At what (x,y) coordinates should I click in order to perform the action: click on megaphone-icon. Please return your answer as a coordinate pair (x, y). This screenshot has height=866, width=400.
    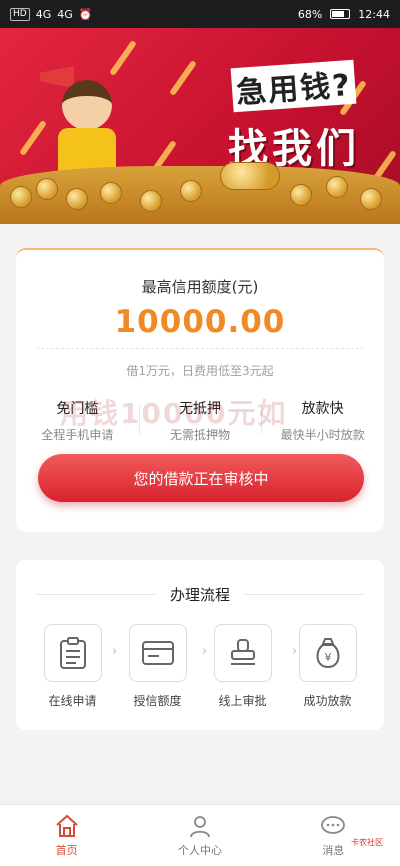
    Looking at the image, I should click on (57, 77).